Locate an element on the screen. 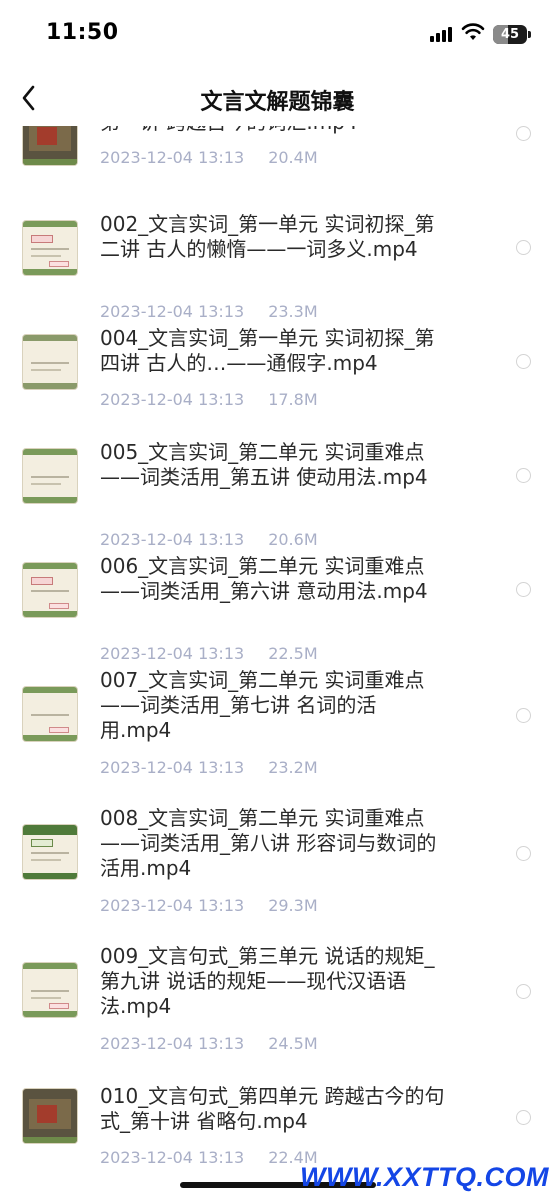 The width and height of the screenshot is (555, 1200). file-size: 20.4M is located at coordinates (293, 157).